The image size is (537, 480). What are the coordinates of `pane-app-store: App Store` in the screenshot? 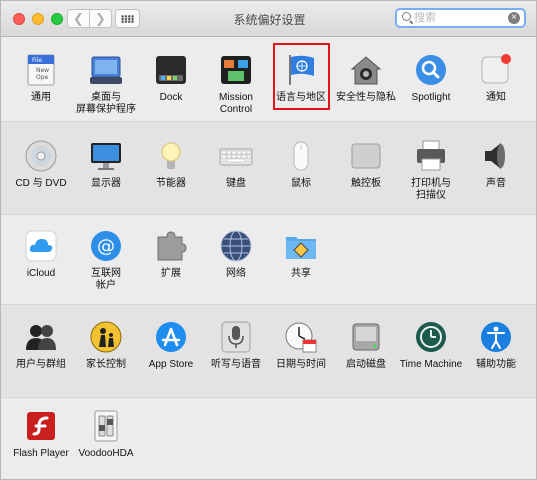 It's located at (171, 345).